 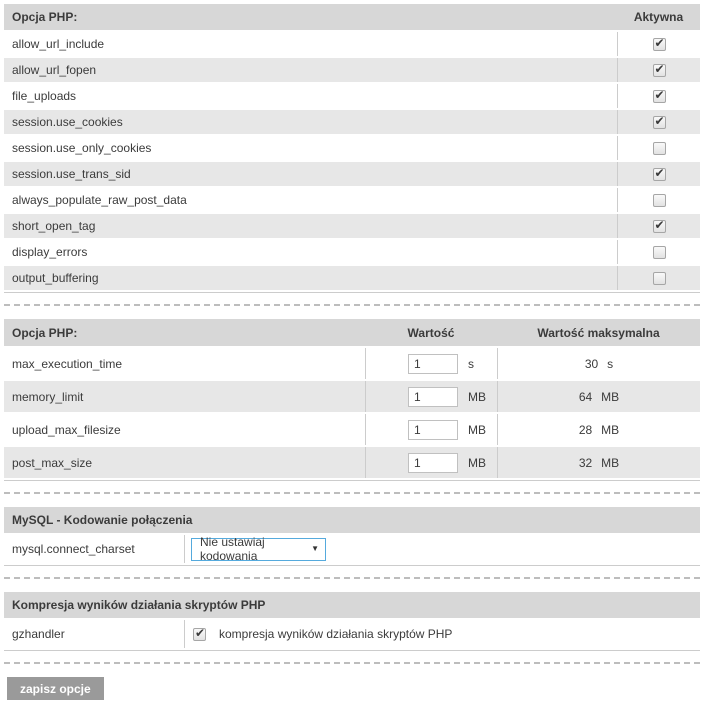 I want to click on max-value: 32, so click(x=585, y=462).